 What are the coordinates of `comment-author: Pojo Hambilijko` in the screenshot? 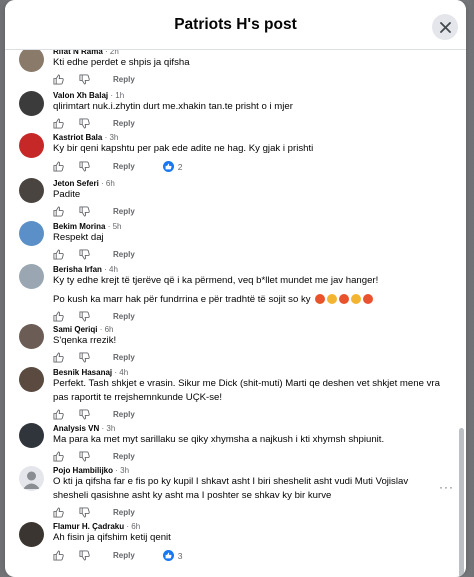 It's located at (83, 470).